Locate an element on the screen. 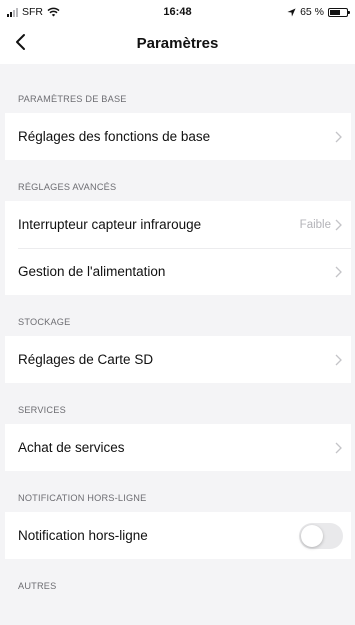 The width and height of the screenshot is (355, 625). status-right: 65 % is located at coordinates (318, 12).